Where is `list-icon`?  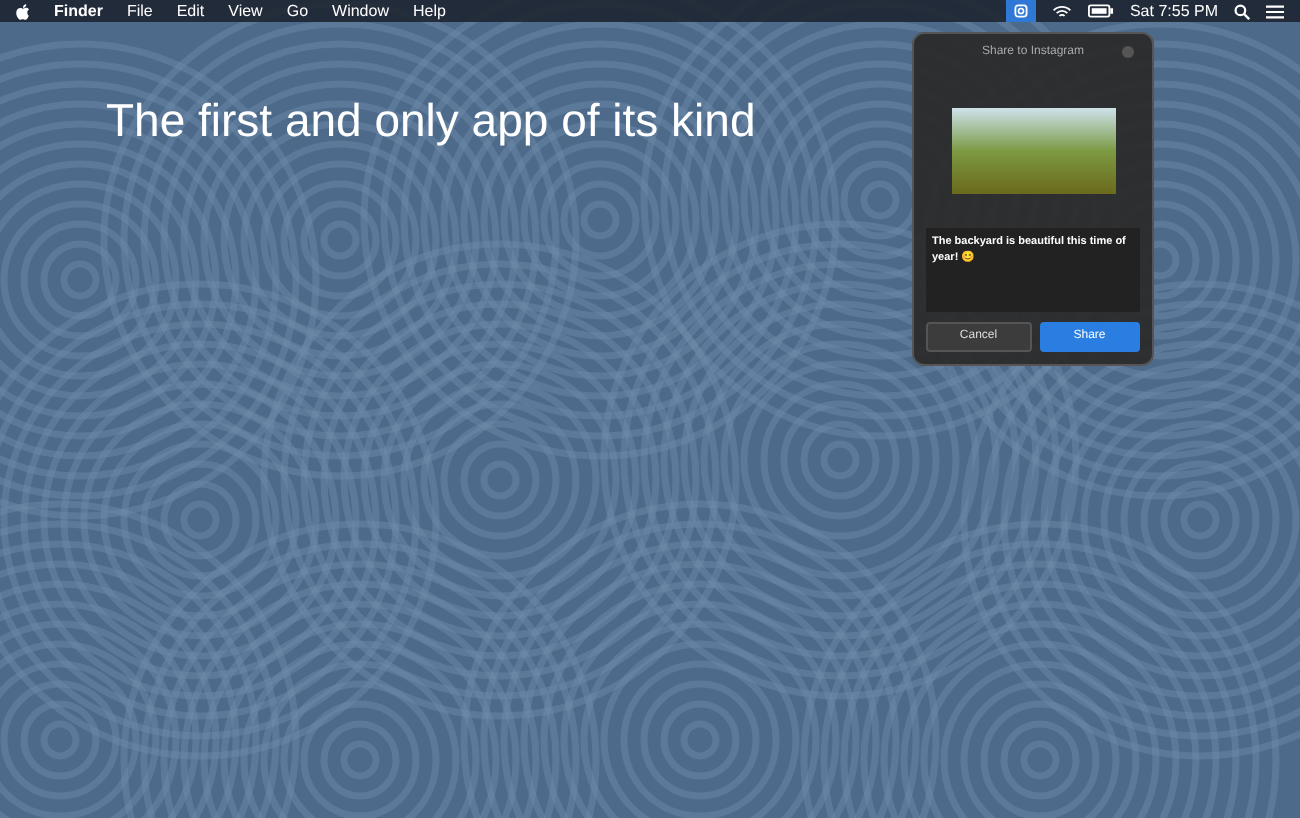
list-icon is located at coordinates (1275, 11).